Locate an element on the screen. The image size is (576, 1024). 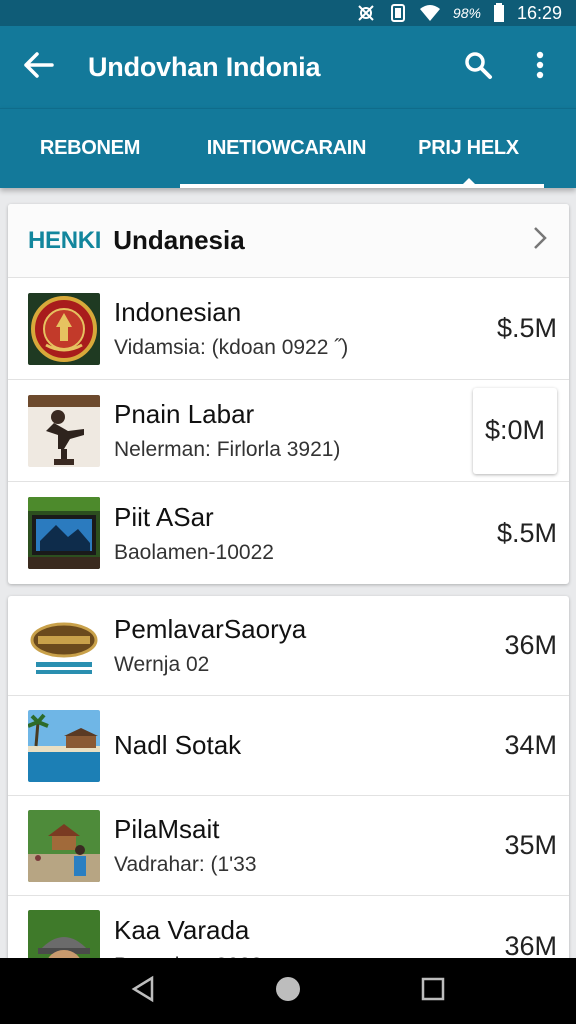
list-item: Nadl Sotak 34M is located at coordinates (288, 746).